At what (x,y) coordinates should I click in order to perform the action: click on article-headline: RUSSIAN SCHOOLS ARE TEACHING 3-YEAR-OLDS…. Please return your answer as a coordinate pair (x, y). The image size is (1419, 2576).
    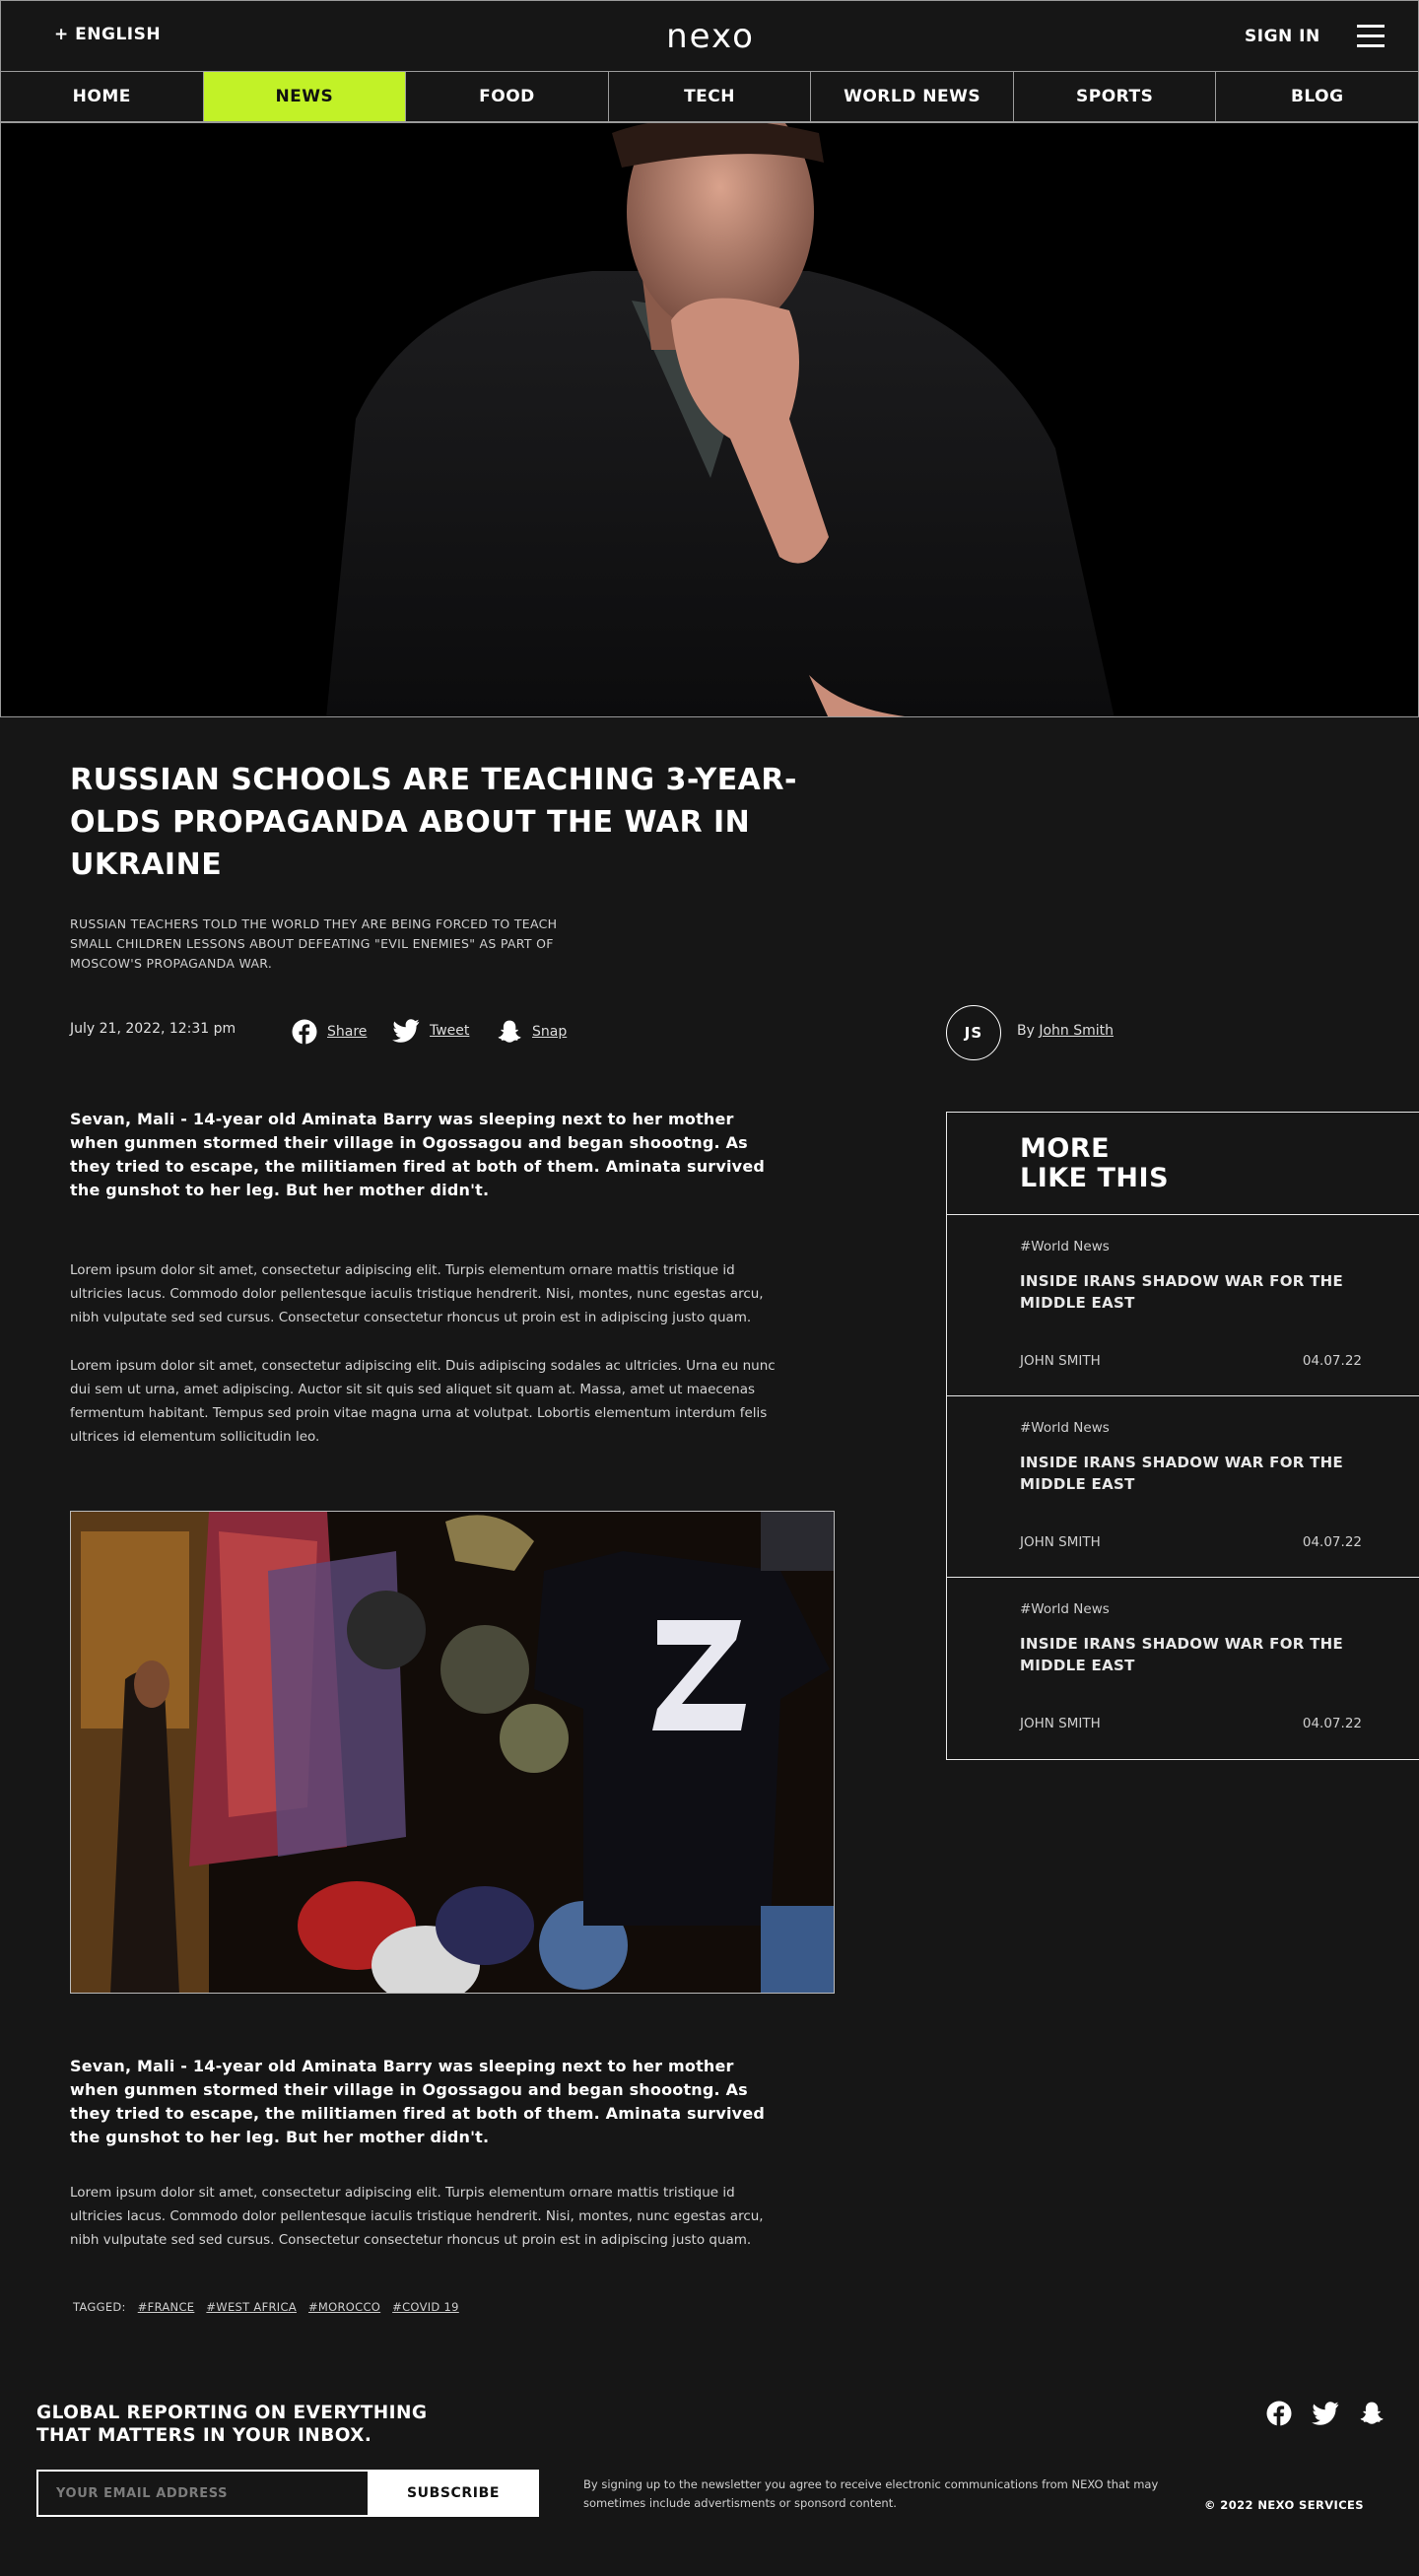
    Looking at the image, I should click on (433, 822).